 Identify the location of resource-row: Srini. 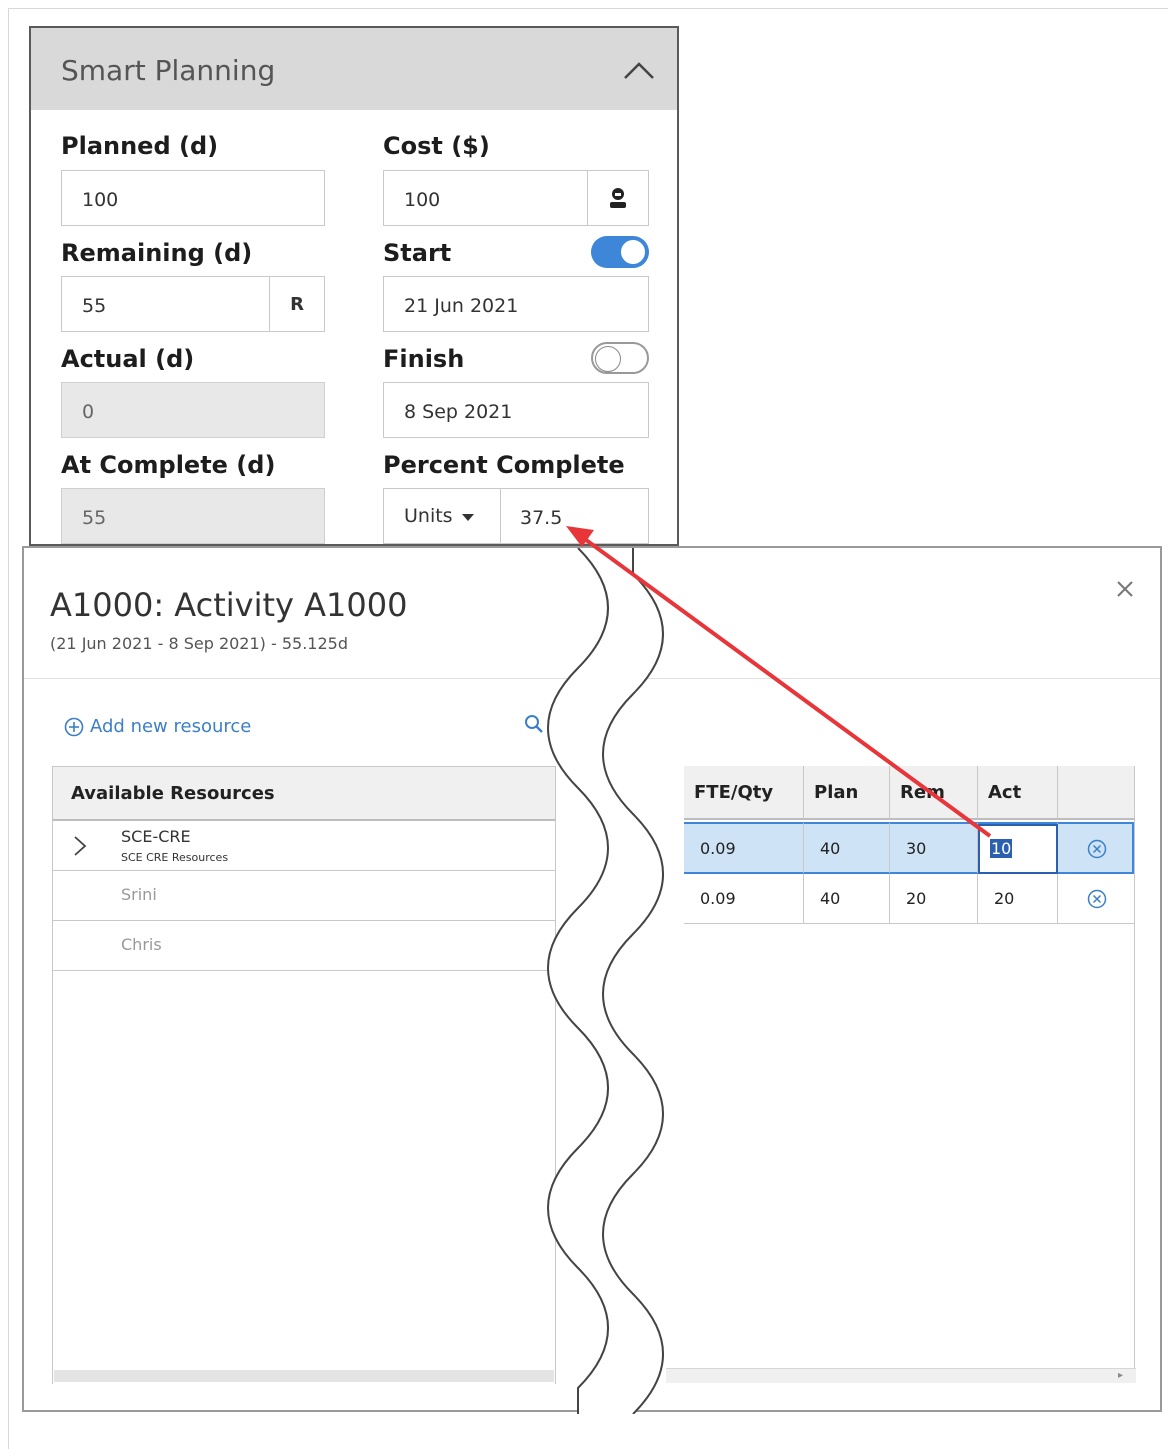
(304, 896).